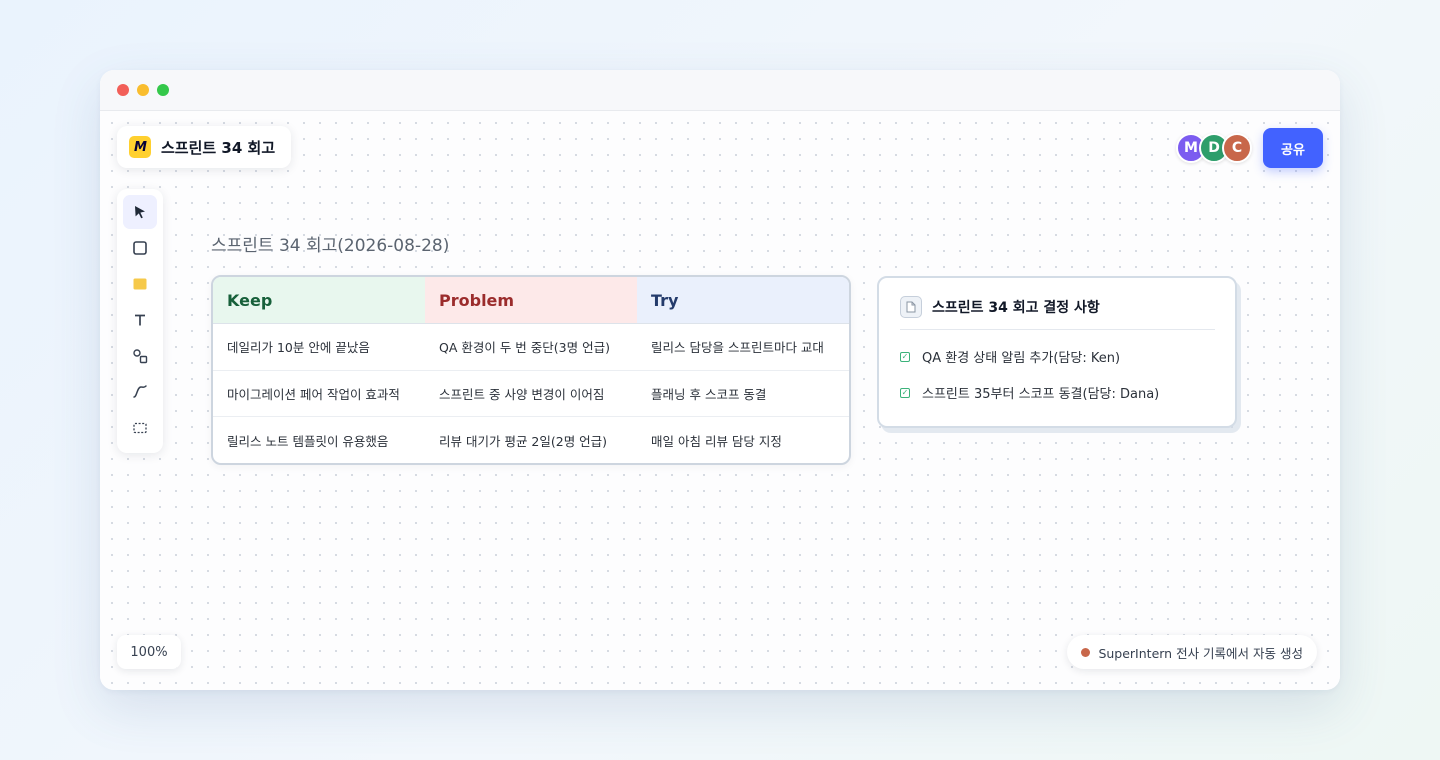 Image resolution: width=1440 pixels, height=760 pixels. I want to click on table-cell: 데일리가 10분 안에 끝났음, so click(319, 347).